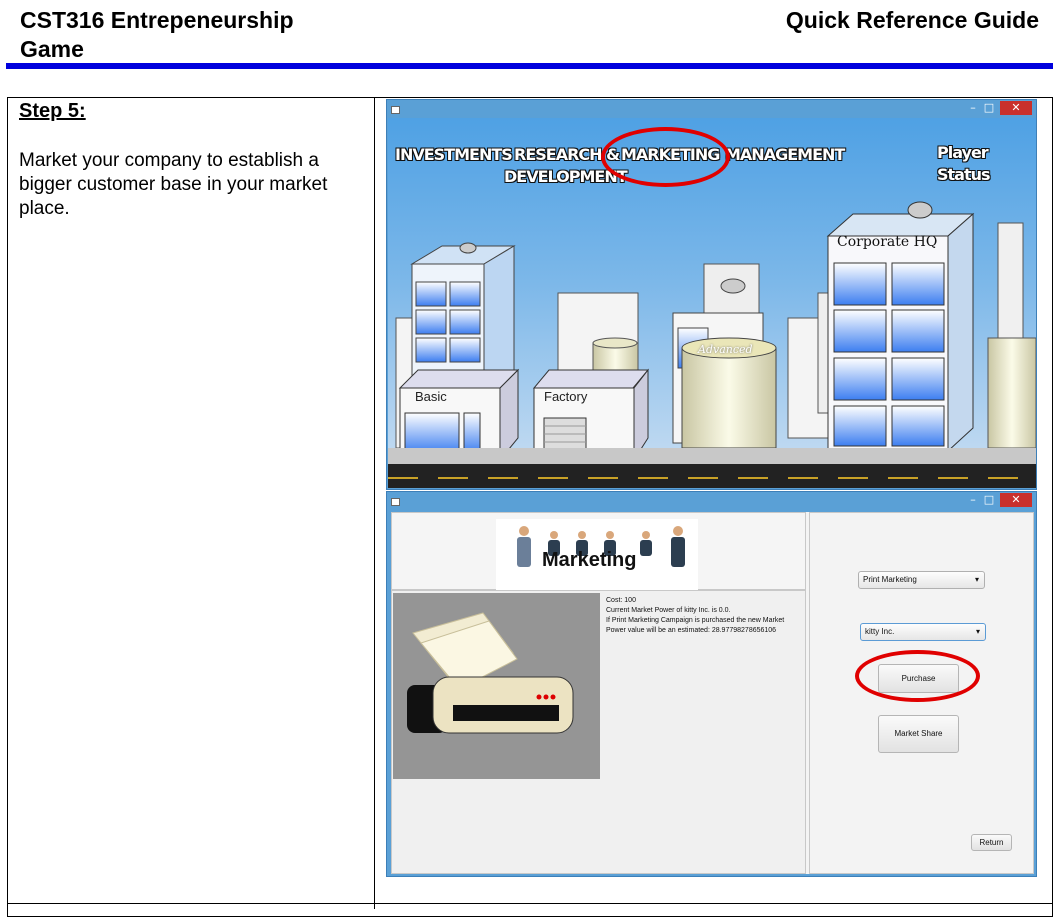 Image resolution: width=1059 pixels, height=917 pixels. Describe the element at coordinates (374, 503) in the screenshot. I see `table-divider` at that location.